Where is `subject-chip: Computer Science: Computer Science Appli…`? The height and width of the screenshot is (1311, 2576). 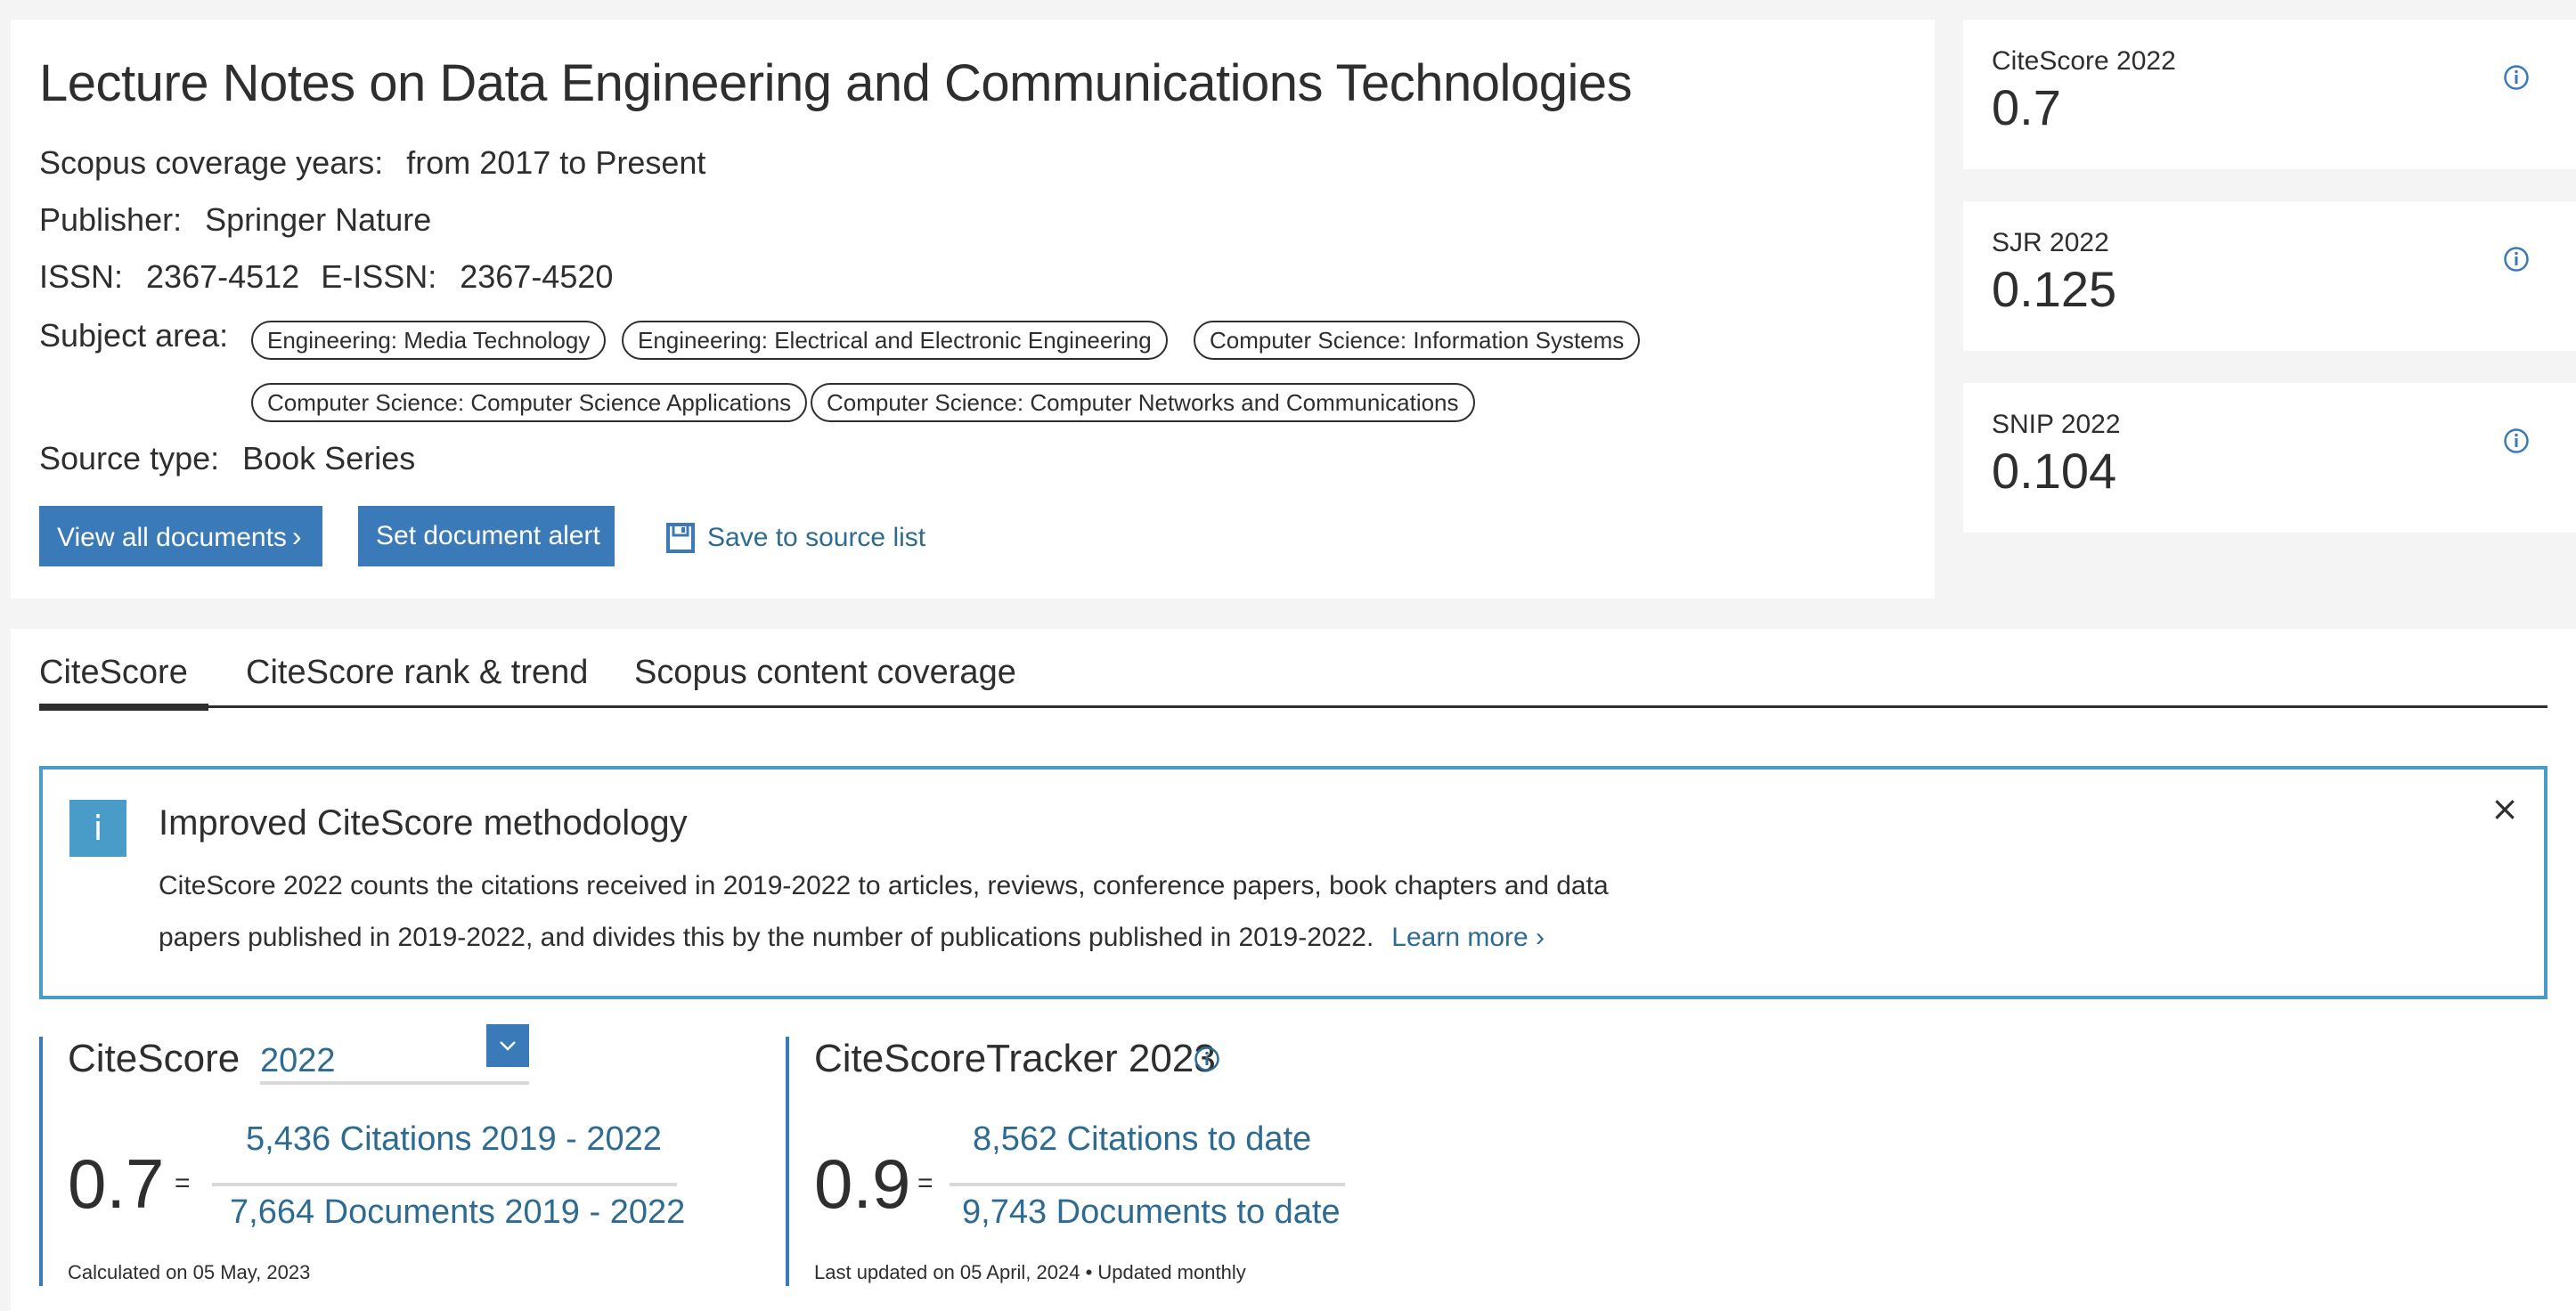 subject-chip: Computer Science: Computer Science Appli… is located at coordinates (529, 402).